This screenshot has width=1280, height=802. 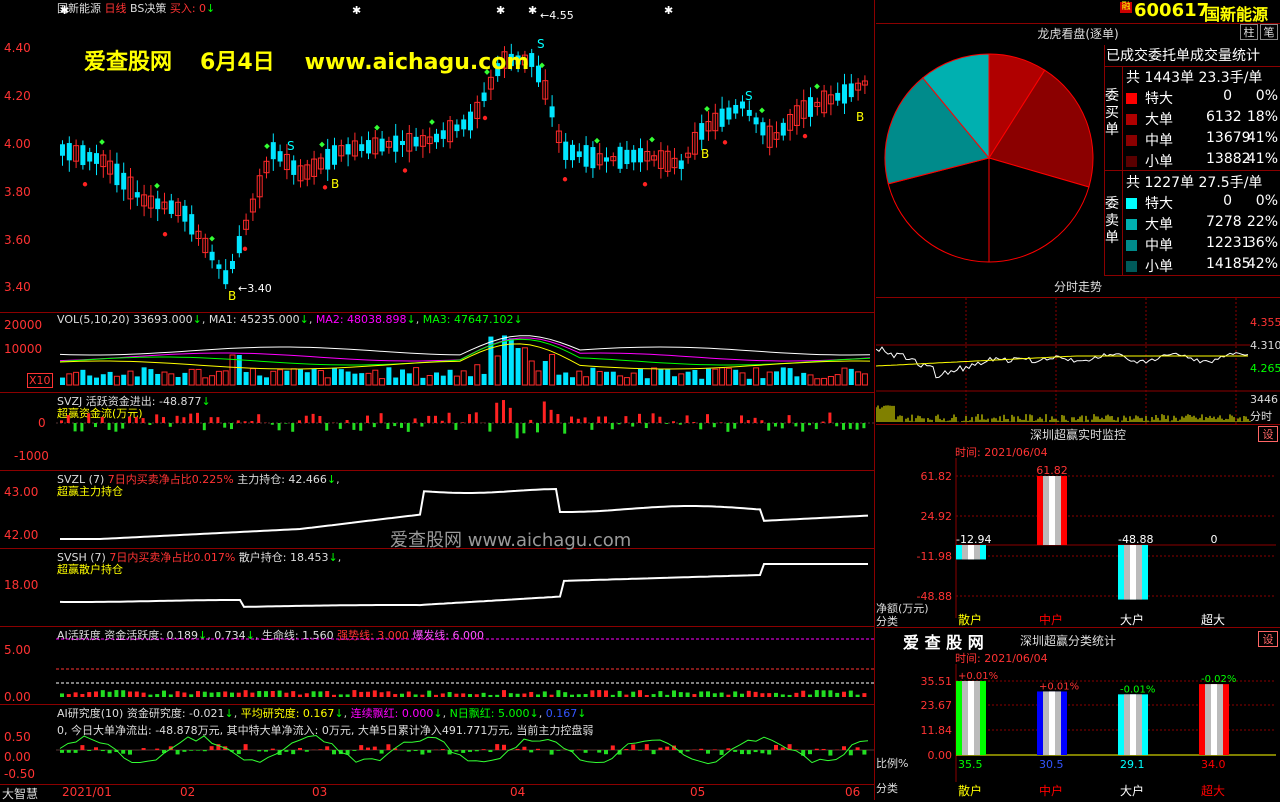 What do you see at coordinates (437, 432) in the screenshot?
I see `fund-flow-pane: SVZJ 活跃资金进出: -48.877↓ 超赢资金流(万元) 0 -1000` at bounding box center [437, 432].